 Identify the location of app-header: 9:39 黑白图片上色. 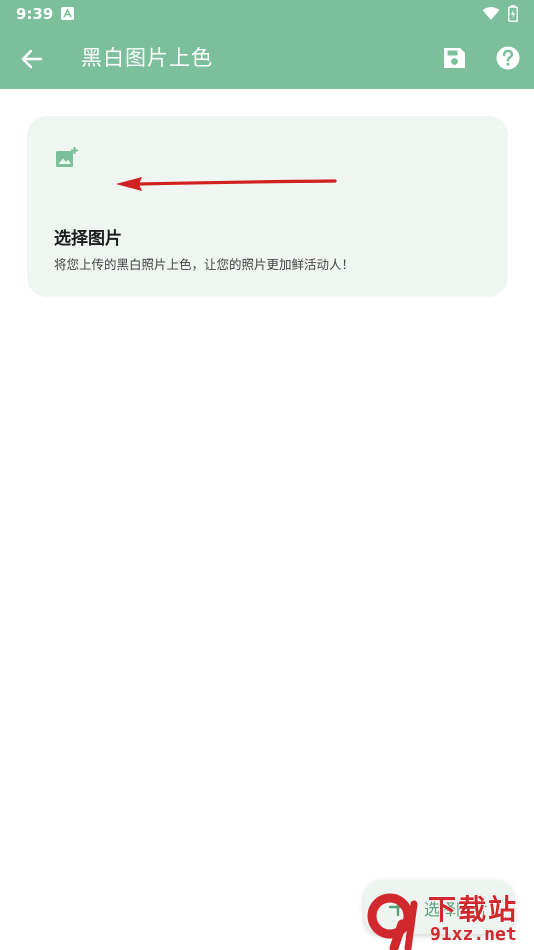
(267, 44).